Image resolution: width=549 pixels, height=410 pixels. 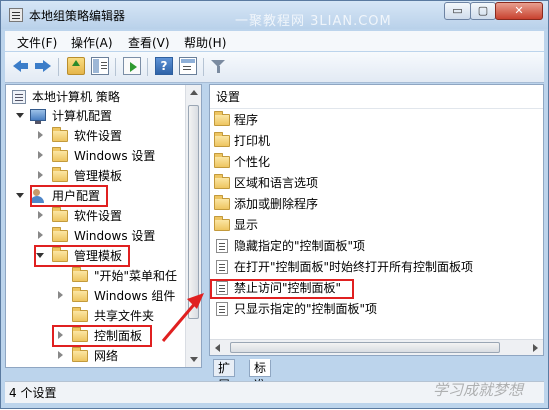 I want to click on tree-item-label: 共享文件夹, so click(x=124, y=316).